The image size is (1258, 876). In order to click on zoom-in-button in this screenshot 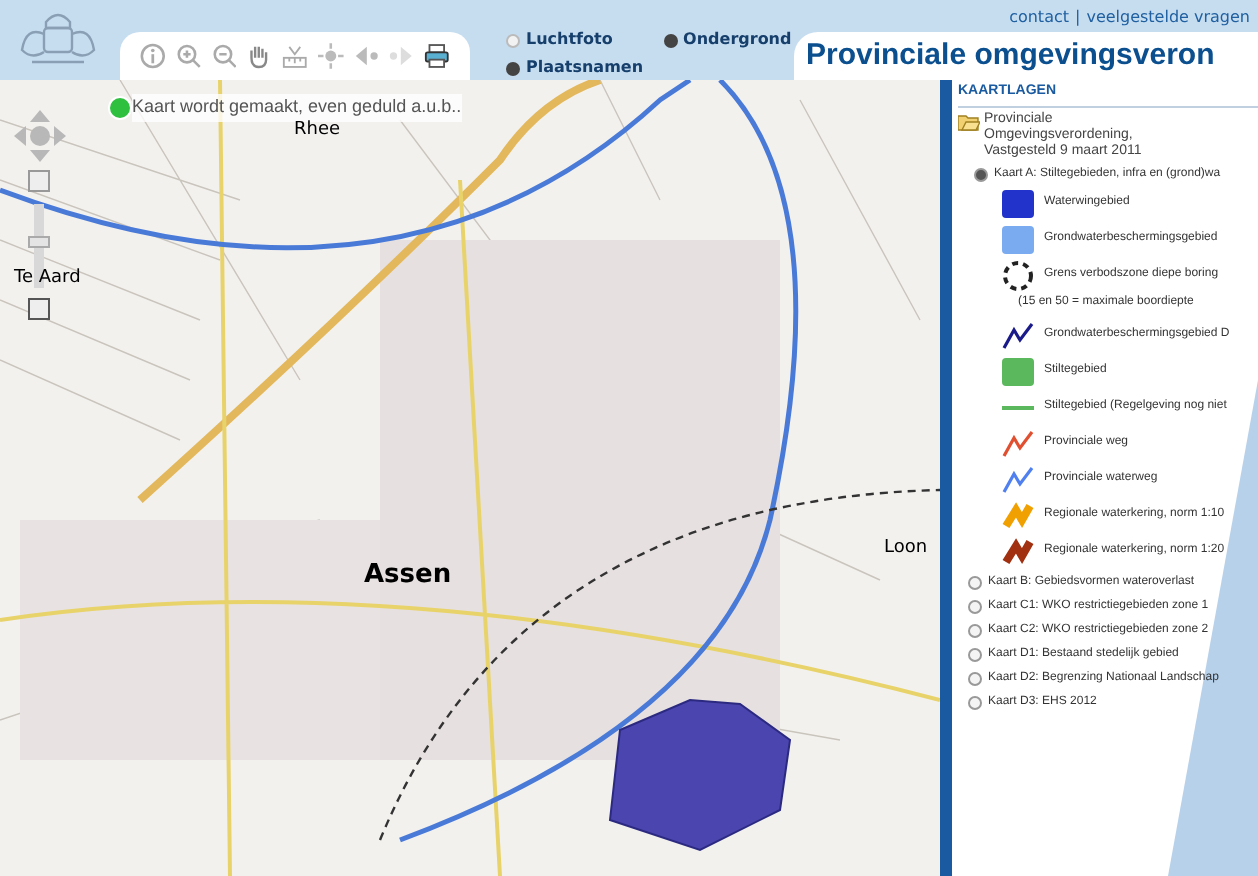, I will do `click(39, 181)`.